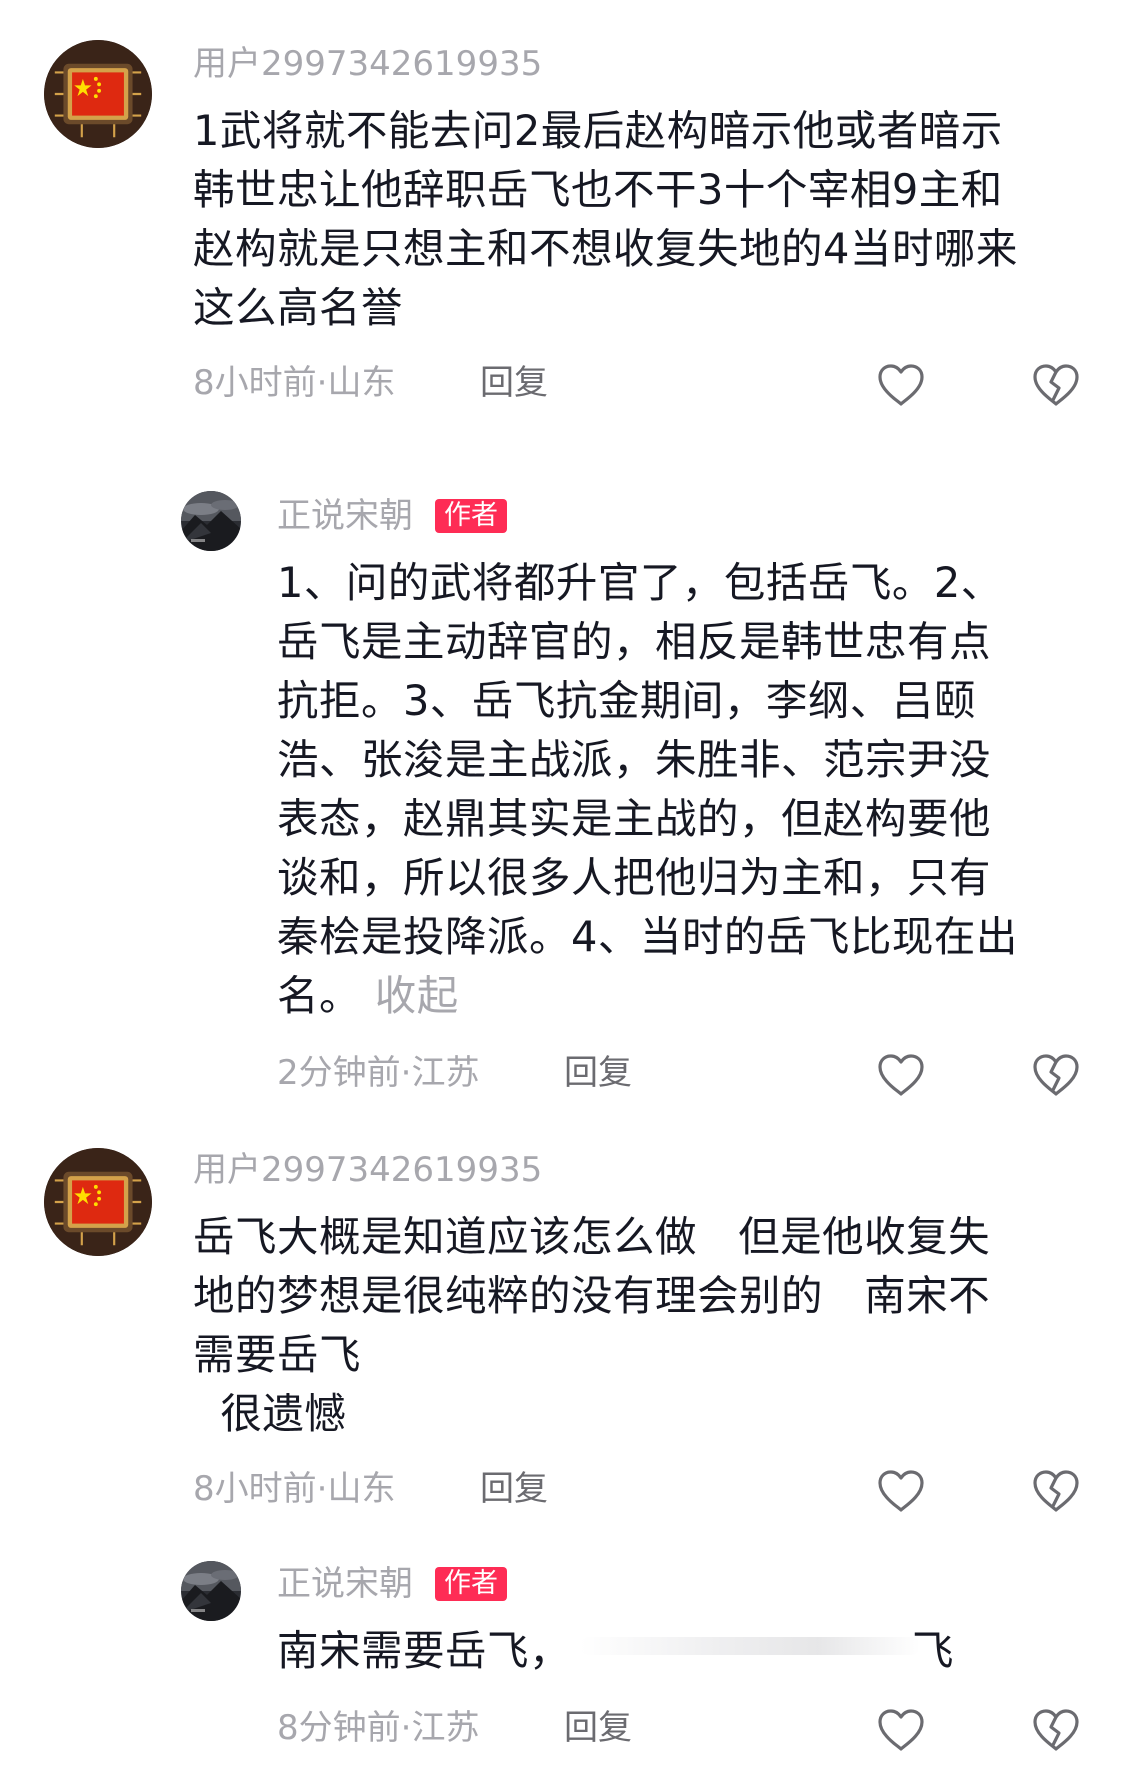  Describe the element at coordinates (378, 1728) in the screenshot. I see `reply-time-location: 8分钟前·江苏` at that location.